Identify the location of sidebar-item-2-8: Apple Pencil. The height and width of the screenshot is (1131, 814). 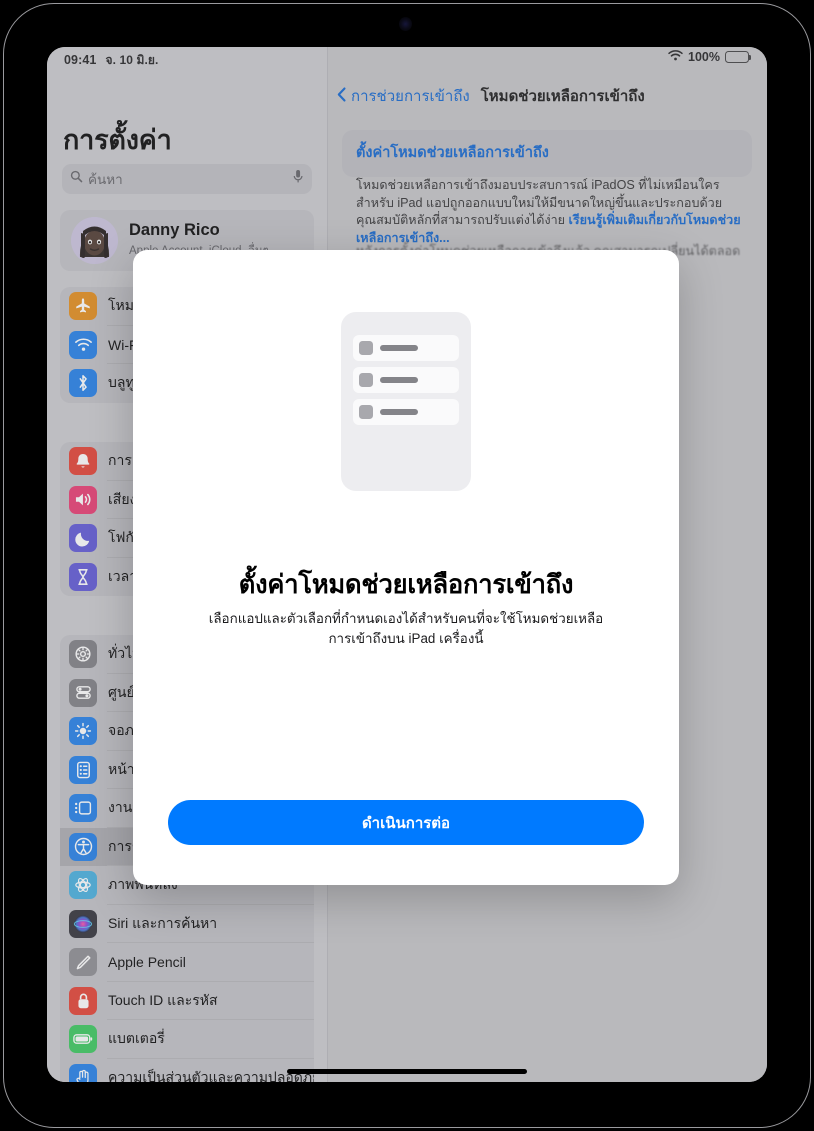
(187, 962).